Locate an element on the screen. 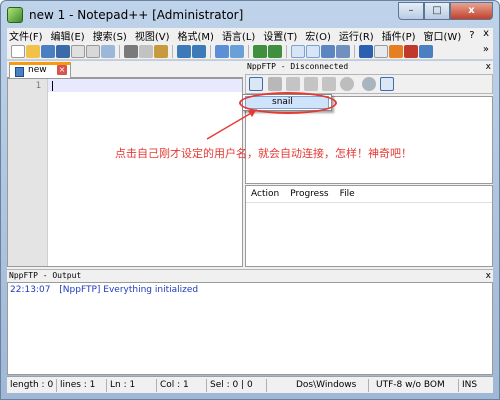 The height and width of the screenshot is (400, 500). tab-label: new is located at coordinates (37, 70).